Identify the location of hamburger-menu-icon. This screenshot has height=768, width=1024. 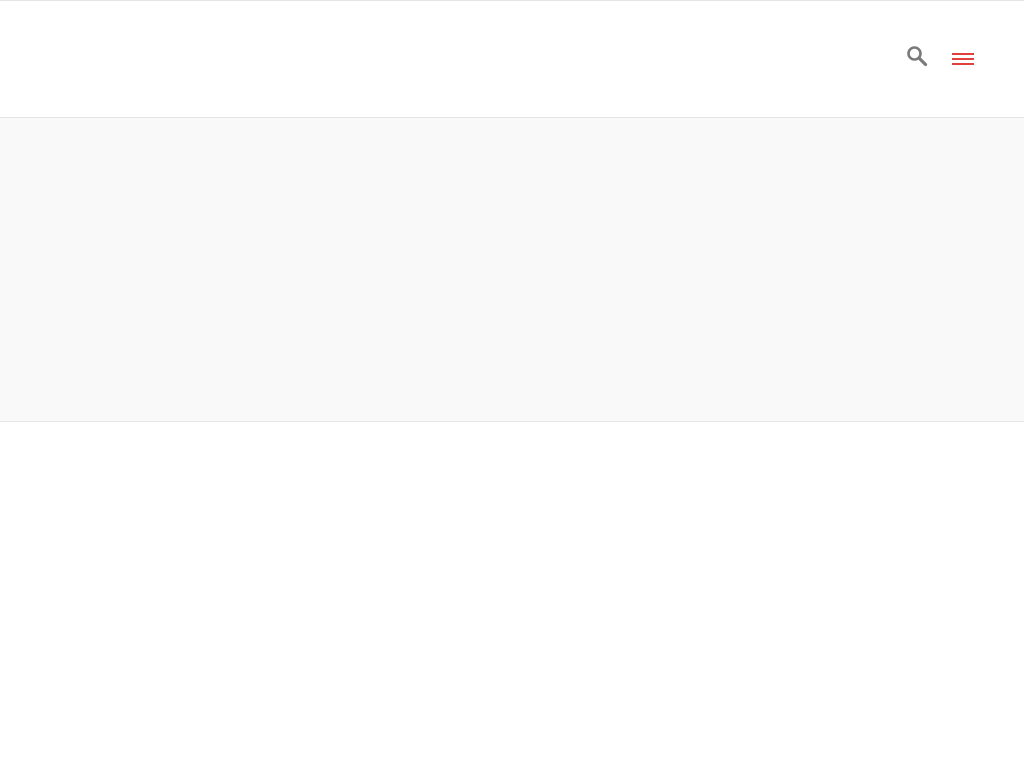
(963, 59).